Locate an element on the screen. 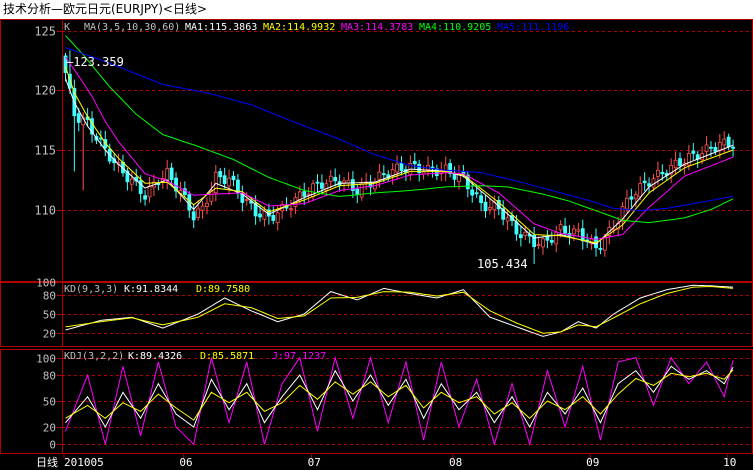 The image size is (753, 470). kdj-legend-name: KDJ(3,2,2) is located at coordinates (94, 356).